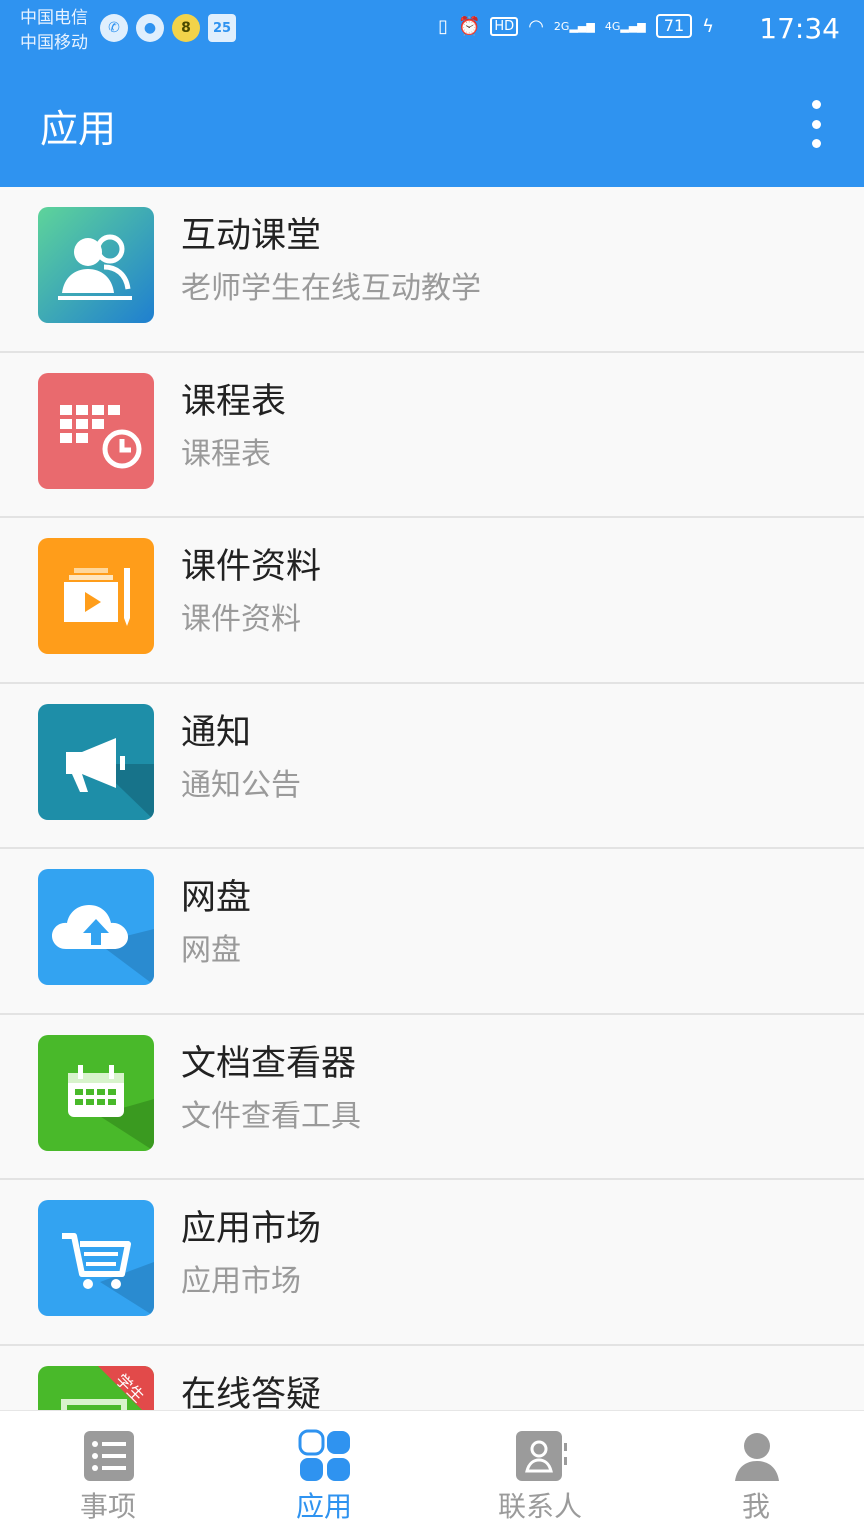 Image resolution: width=864 pixels, height=1536 pixels. I want to click on list-item-courseware: 课件资料 课件资料, so click(432, 601).